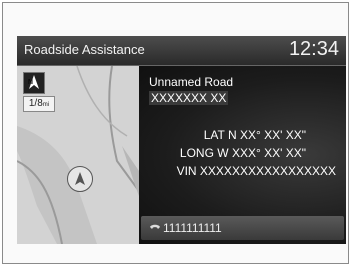 The image size is (353, 266). Describe the element at coordinates (196, 153) in the screenshot. I see `longitude-label: LONG` at that location.